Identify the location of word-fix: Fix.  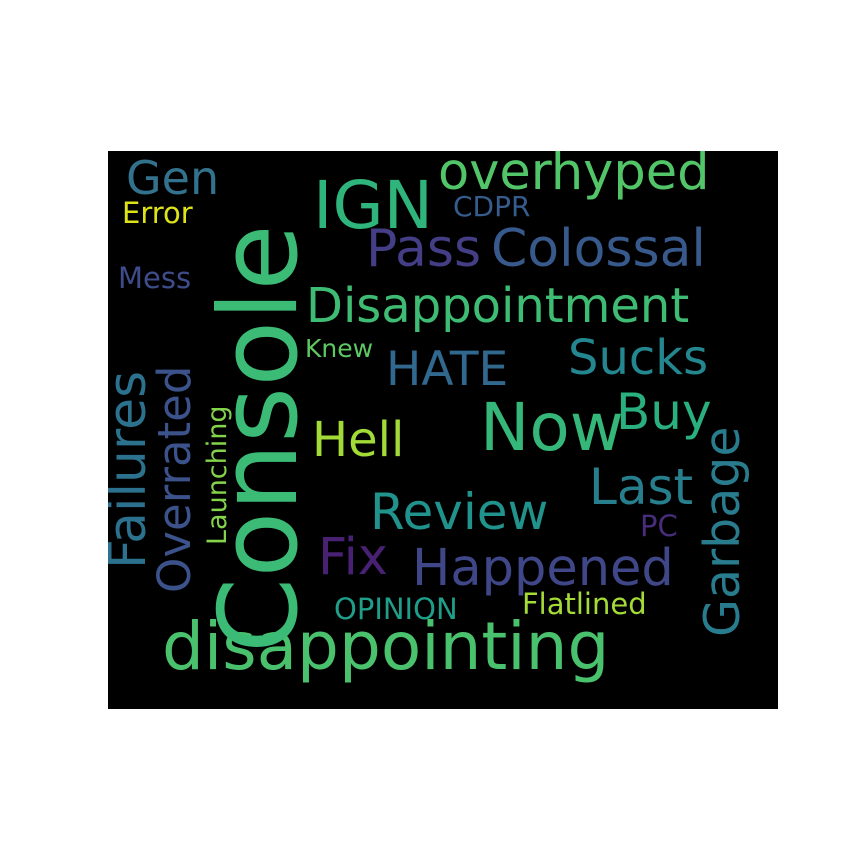
(353, 557).